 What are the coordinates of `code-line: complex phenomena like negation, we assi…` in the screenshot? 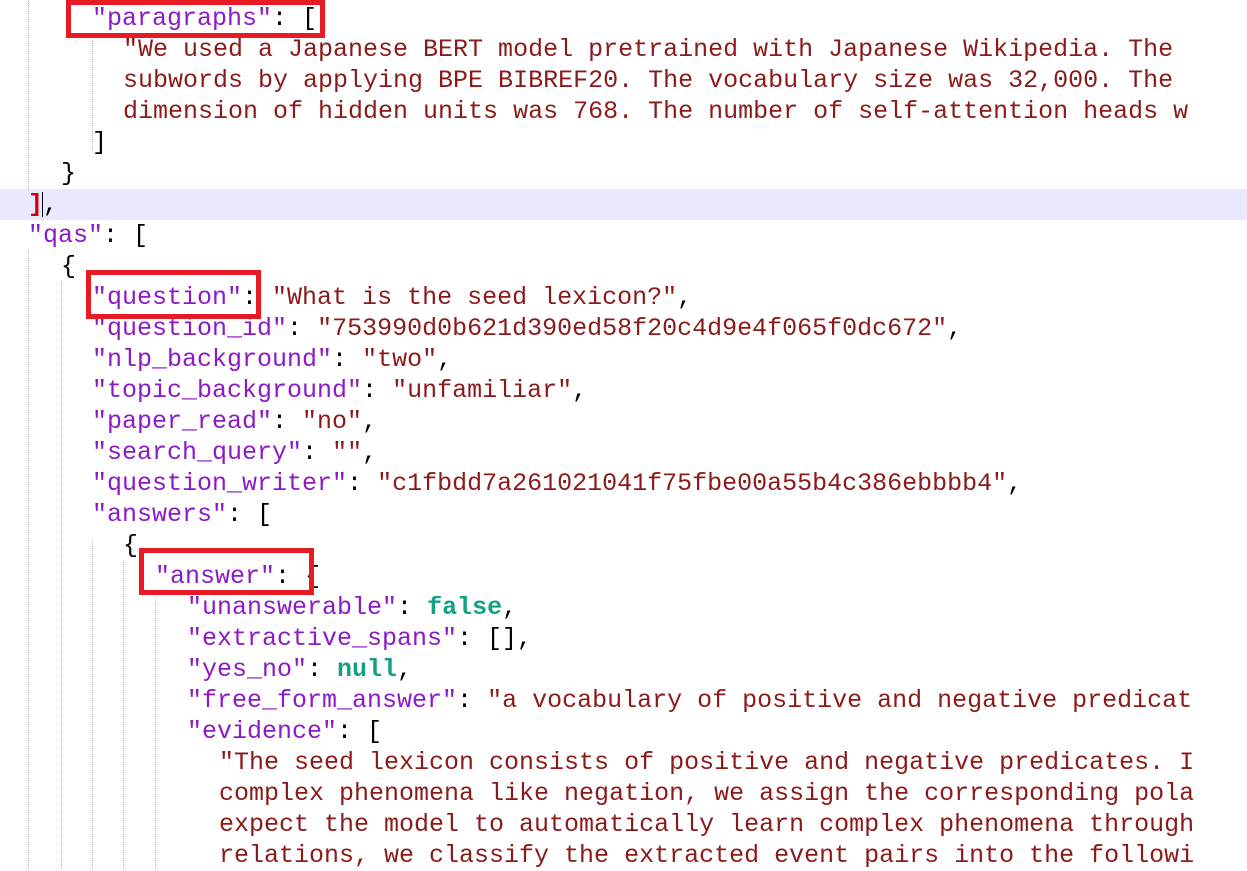 It's located at (623, 793).